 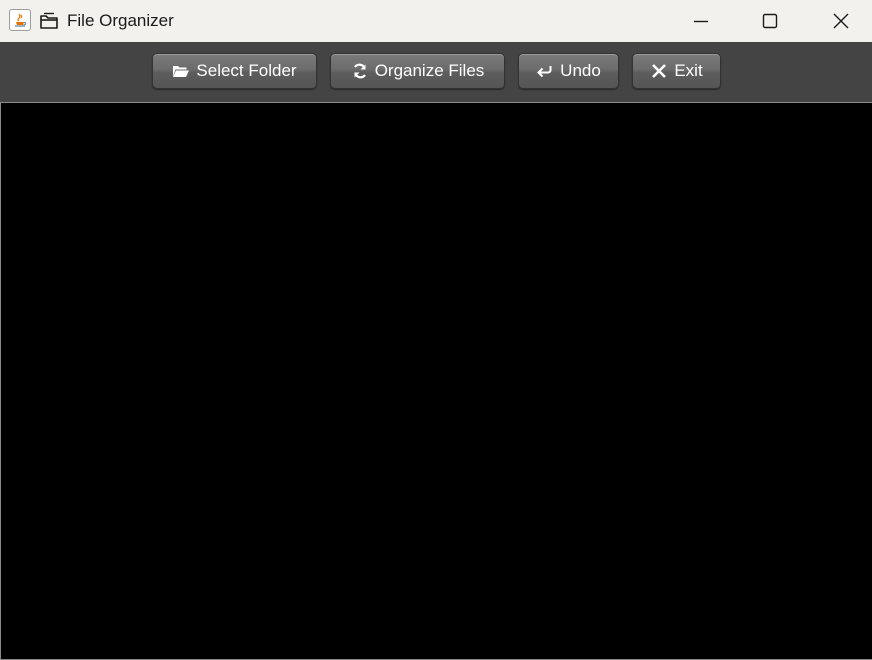 What do you see at coordinates (436, 21) in the screenshot?
I see `title-bar: File Organizer` at bounding box center [436, 21].